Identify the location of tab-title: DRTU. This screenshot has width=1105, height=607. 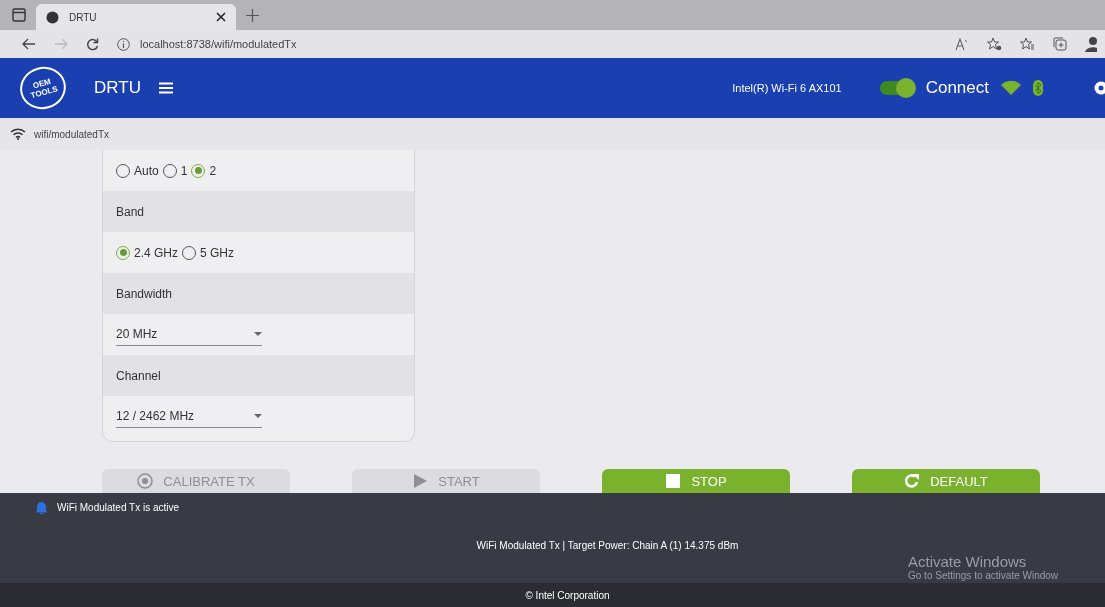
(83, 17).